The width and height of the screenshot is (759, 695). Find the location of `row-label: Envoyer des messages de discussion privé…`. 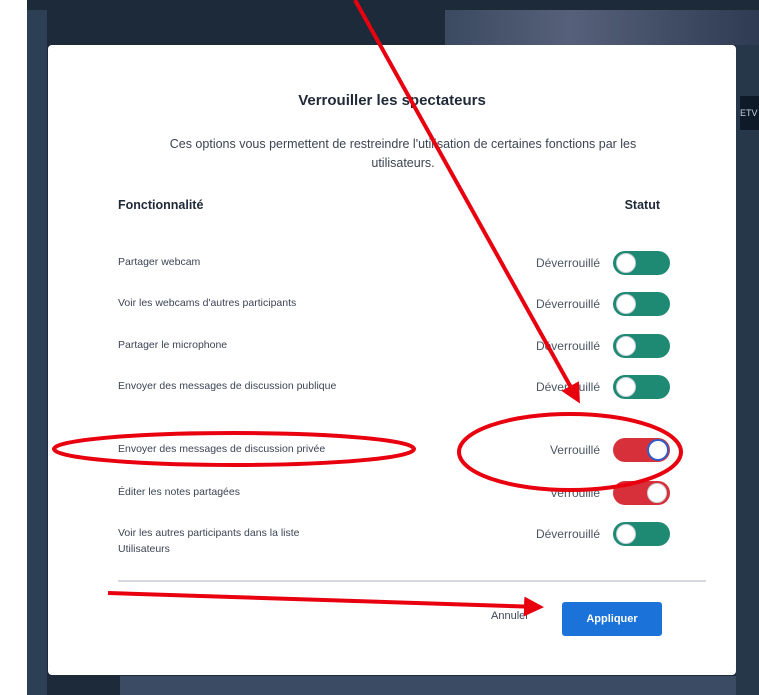

row-label: Envoyer des messages de discussion privé… is located at coordinates (222, 449).